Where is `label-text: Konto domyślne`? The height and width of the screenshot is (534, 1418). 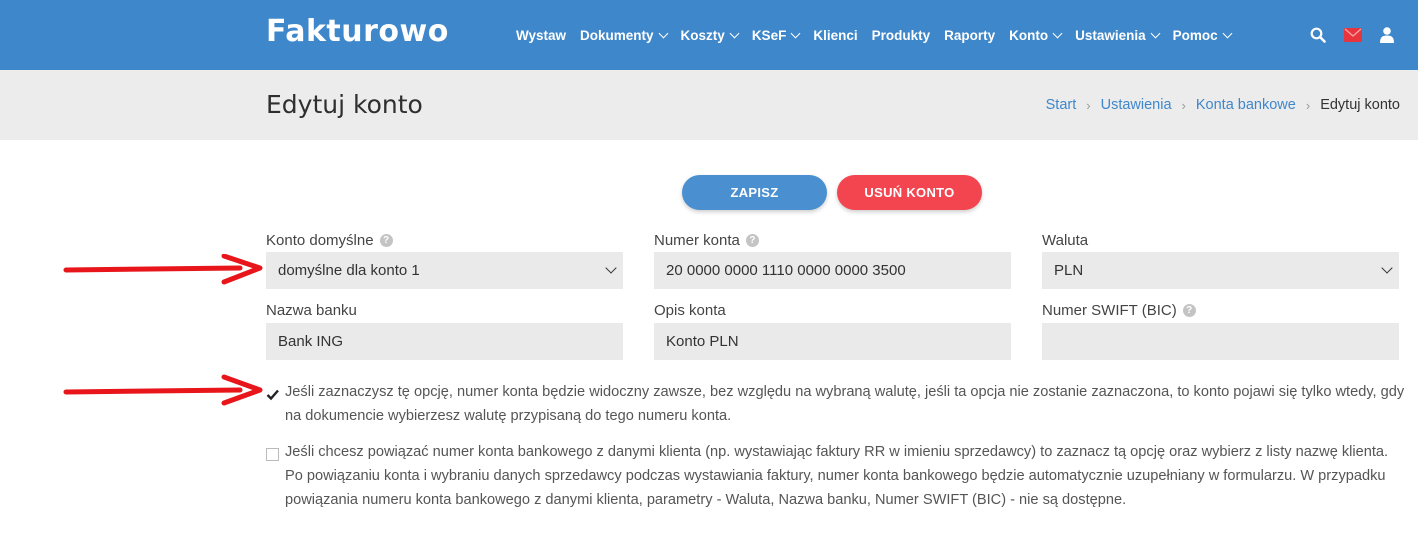 label-text: Konto domyślne is located at coordinates (320, 240).